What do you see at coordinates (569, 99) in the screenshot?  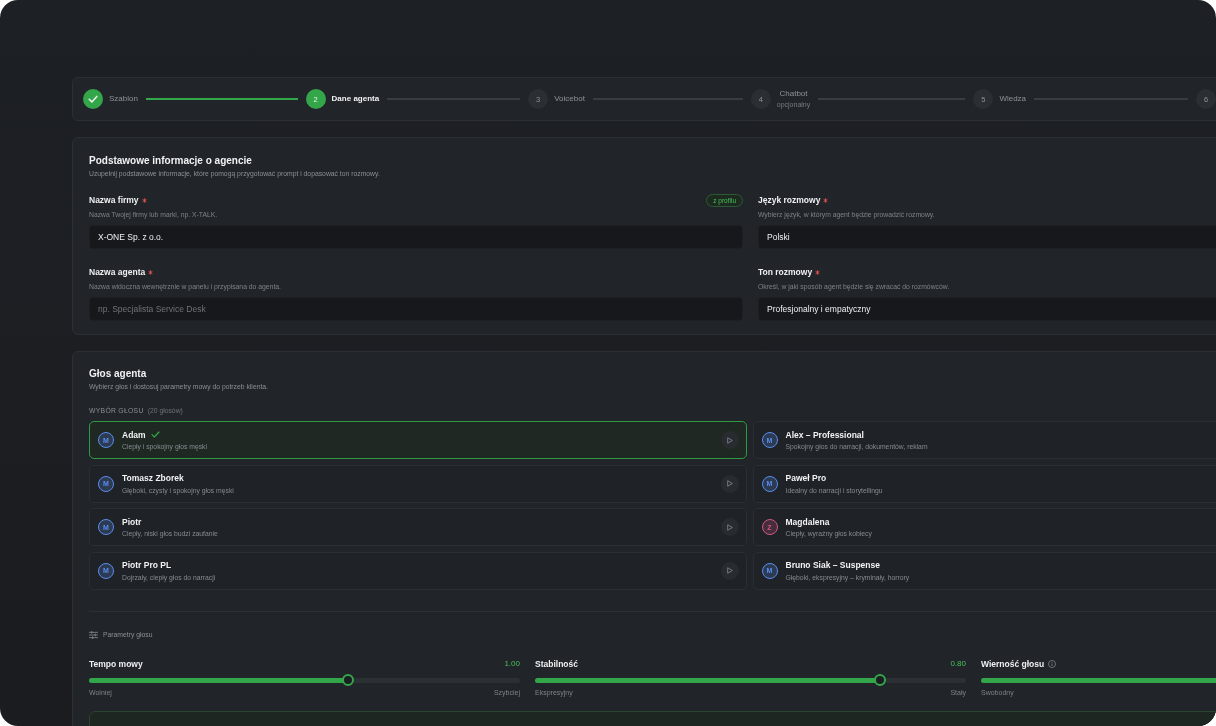 I see `step-label: Voicebot` at bounding box center [569, 99].